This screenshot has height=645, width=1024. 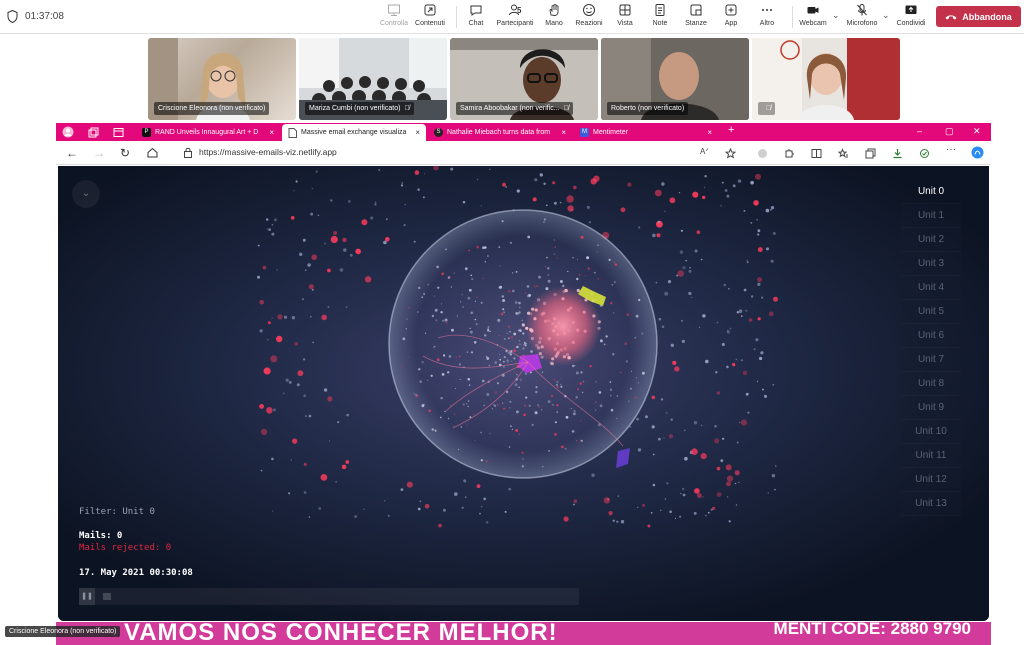 What do you see at coordinates (931, 312) in the screenshot?
I see `unit-filter-item: Unit 5` at bounding box center [931, 312].